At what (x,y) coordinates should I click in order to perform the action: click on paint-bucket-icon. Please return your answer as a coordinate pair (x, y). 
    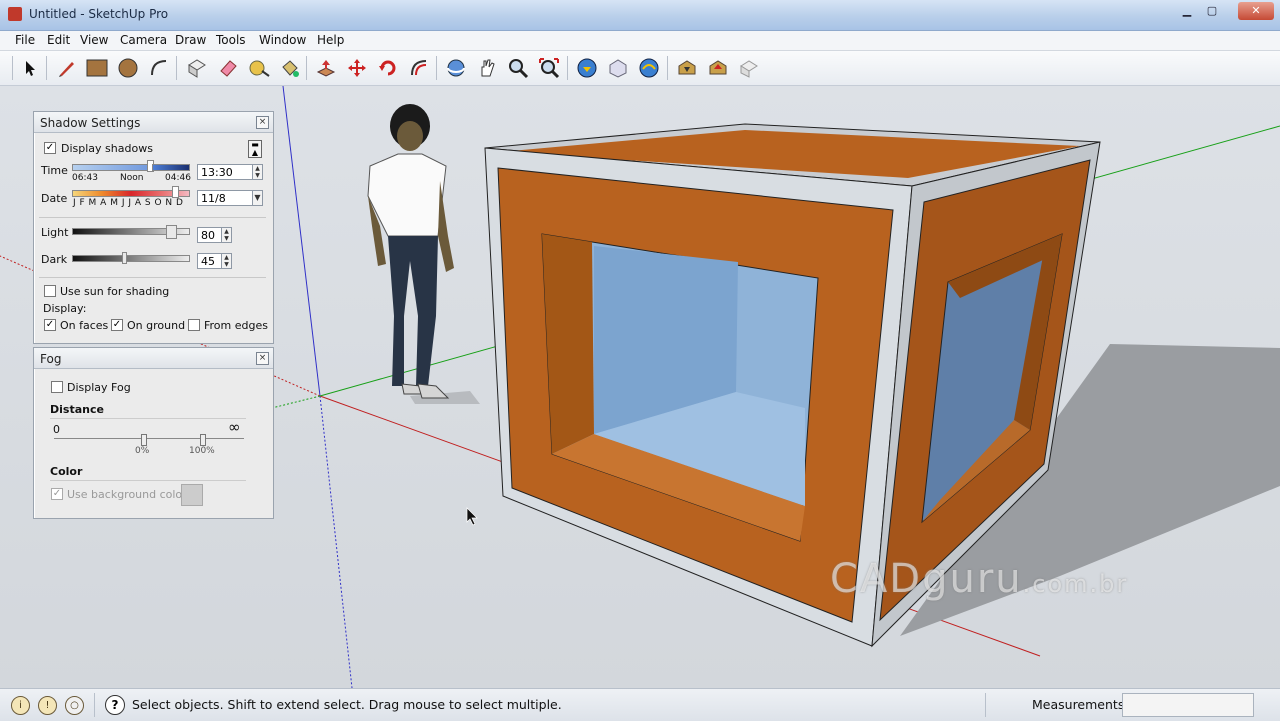
    Looking at the image, I should click on (290, 68).